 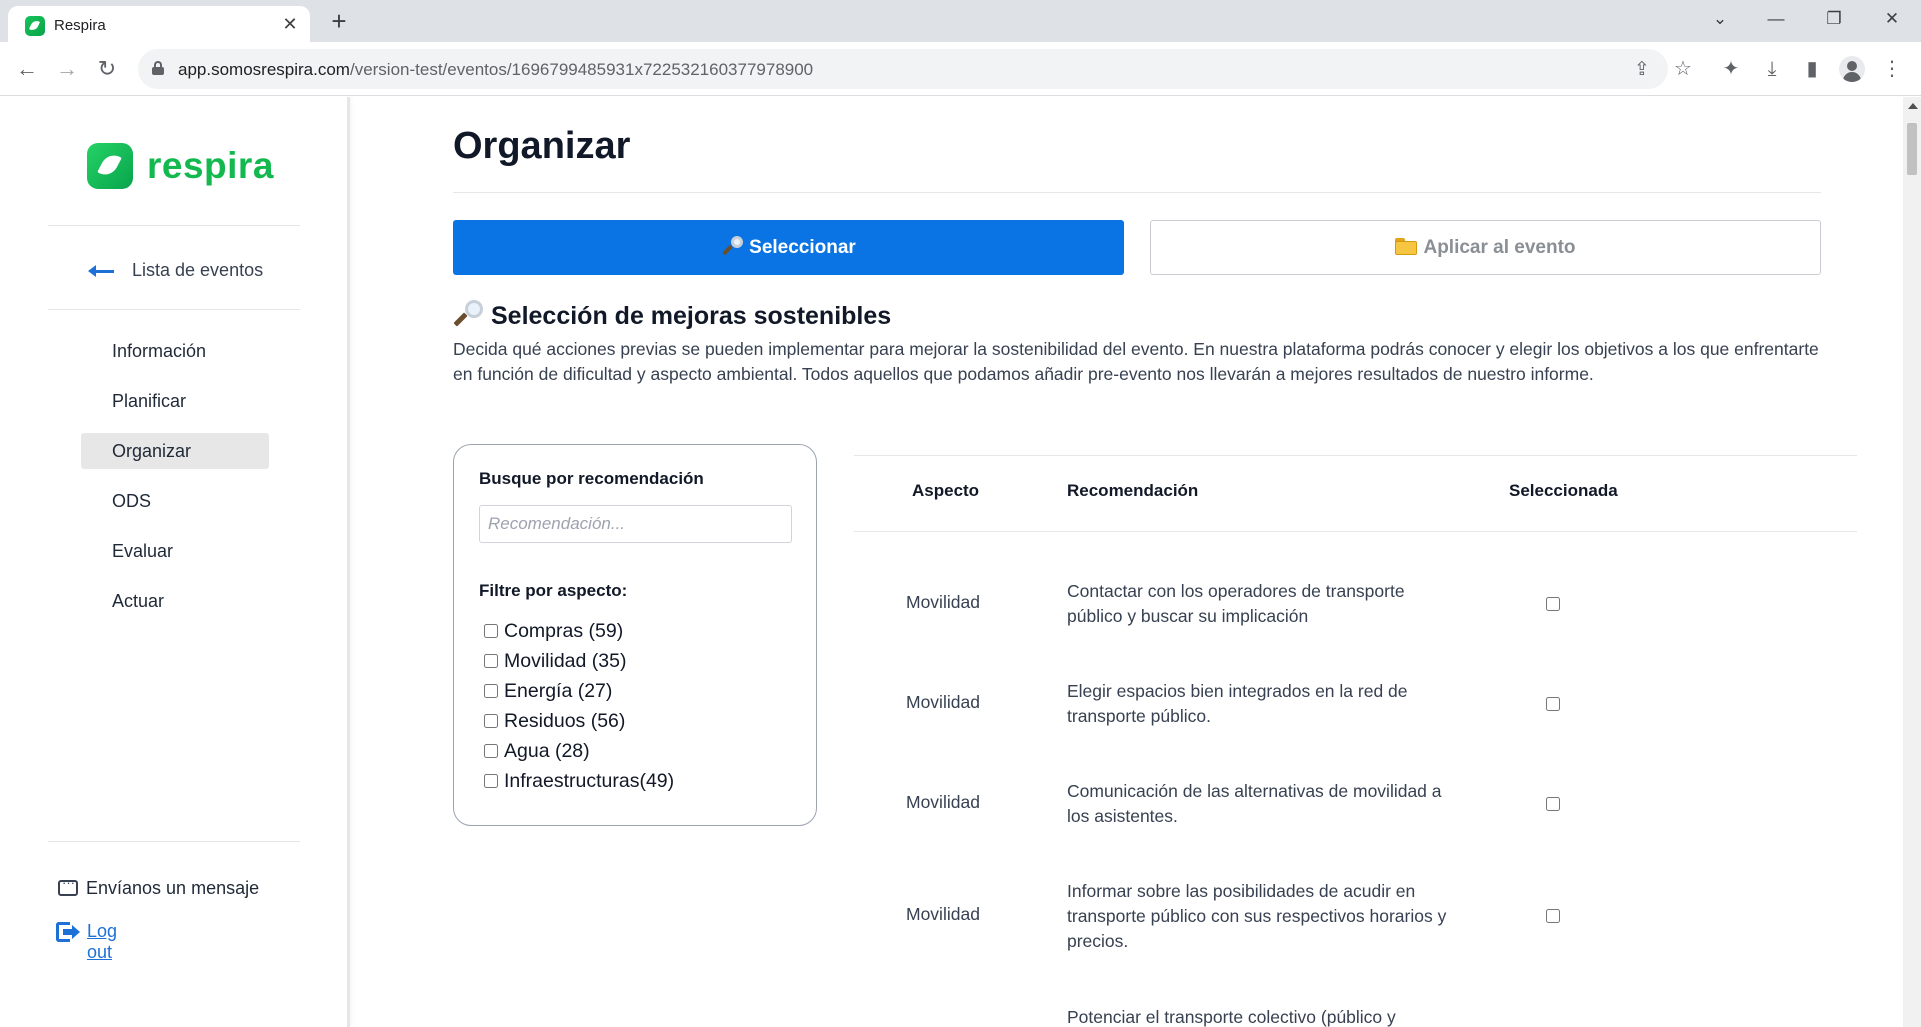 What do you see at coordinates (1892, 69) in the screenshot?
I see `menu-icon: ⋮` at bounding box center [1892, 69].